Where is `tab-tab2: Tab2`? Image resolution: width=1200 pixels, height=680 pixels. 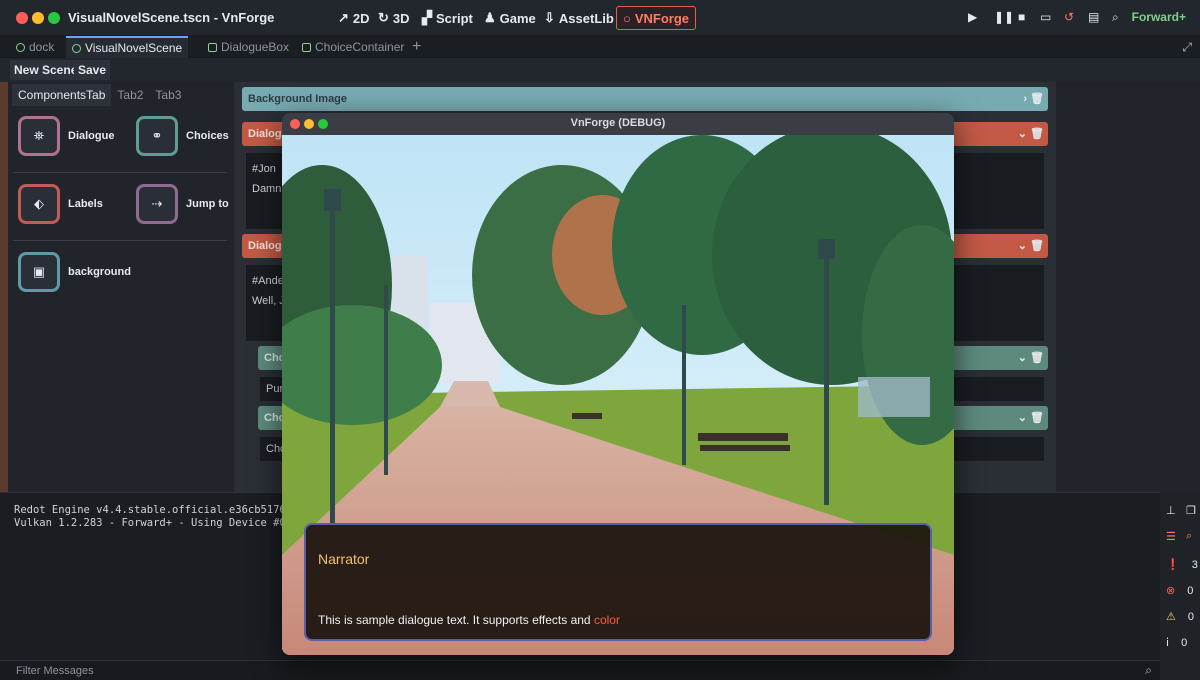 tab-tab2: Tab2 is located at coordinates (130, 95).